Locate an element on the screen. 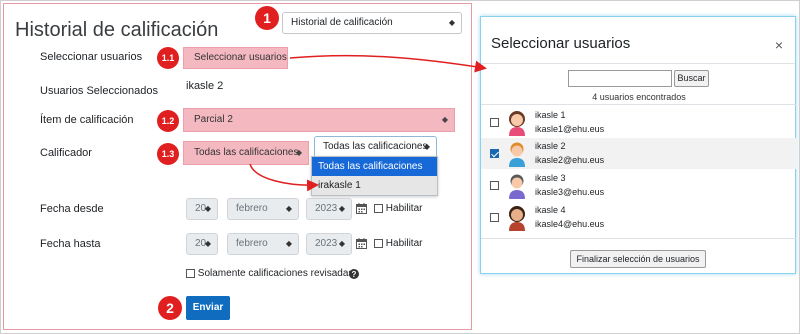  arrow-to-modal is located at coordinates (388, 63).